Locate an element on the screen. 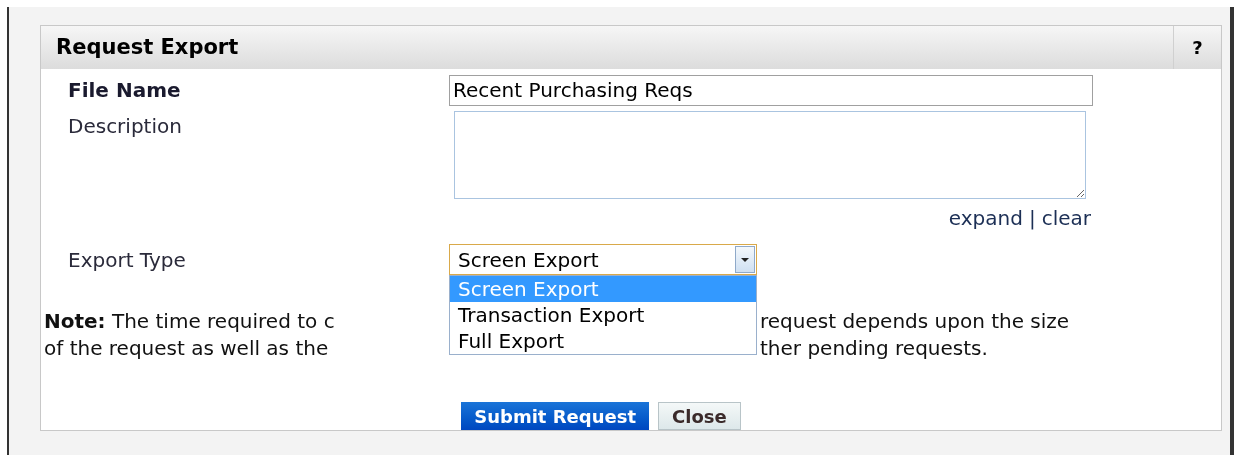 Image resolution: width=1240 pixels, height=455 pixels. close-button: Close is located at coordinates (699, 416).